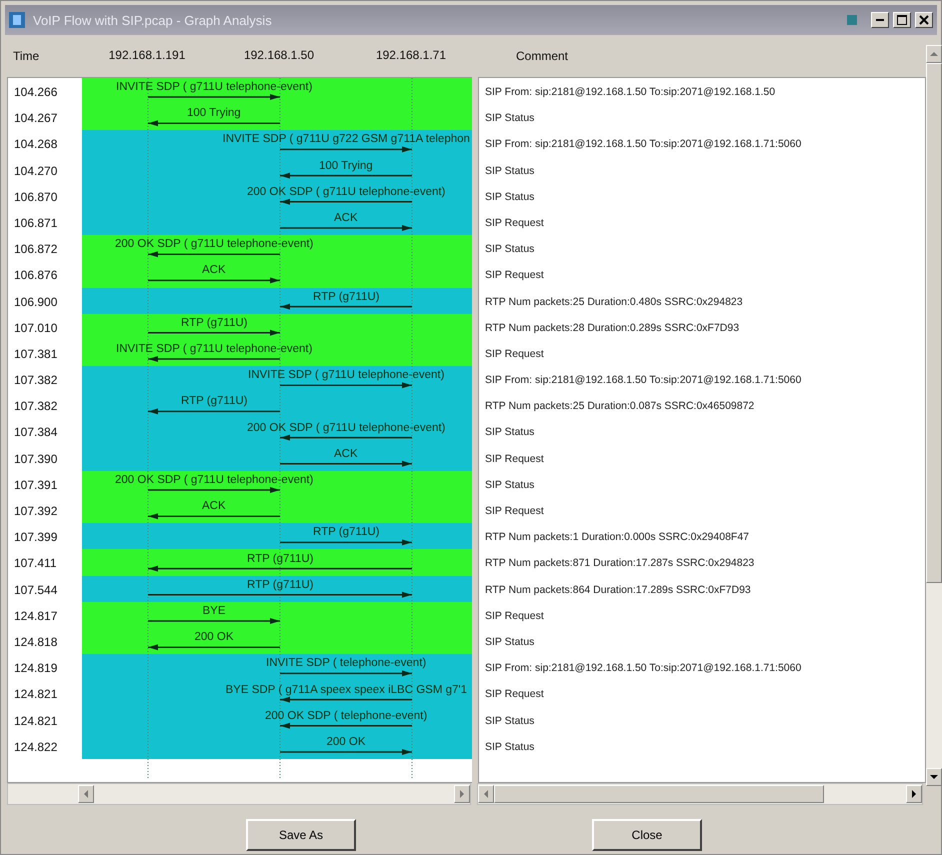 Image resolution: width=942 pixels, height=855 pixels. Describe the element at coordinates (346, 663) in the screenshot. I see `message-label: INVITE SDP ( telephone-event)` at that location.